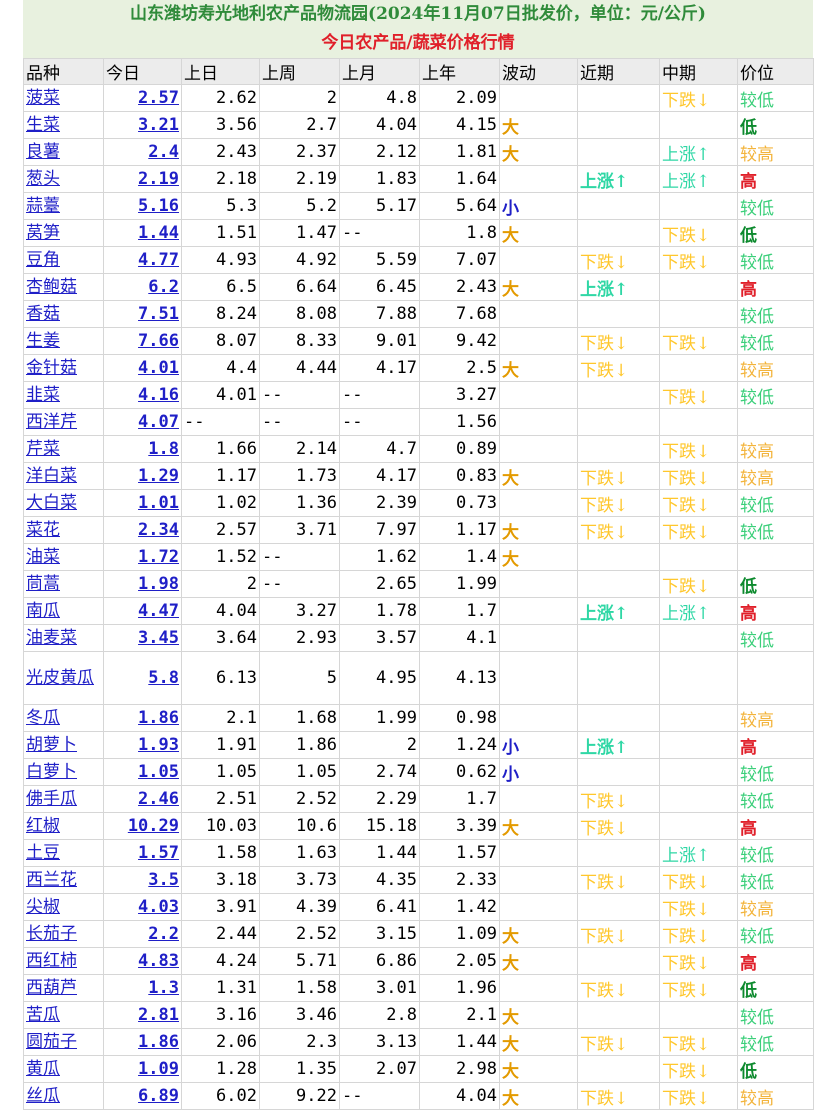  What do you see at coordinates (142, 530) in the screenshot?
I see `cell-today: 2.34` at bounding box center [142, 530].